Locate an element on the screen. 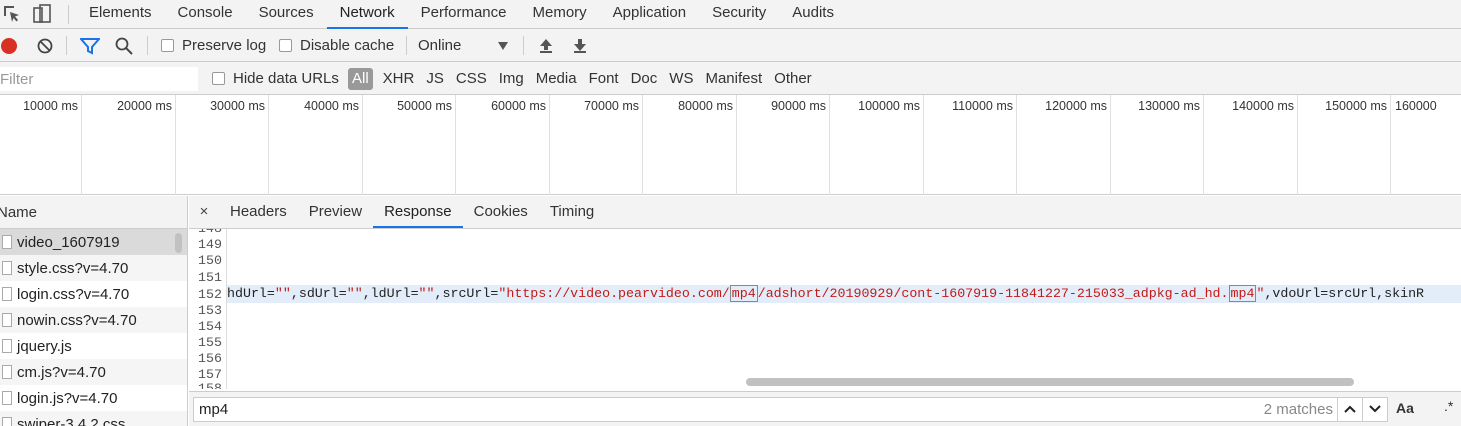 The width and height of the screenshot is (1461, 426). search-match-count: 2 matches is located at coordinates (1298, 409).